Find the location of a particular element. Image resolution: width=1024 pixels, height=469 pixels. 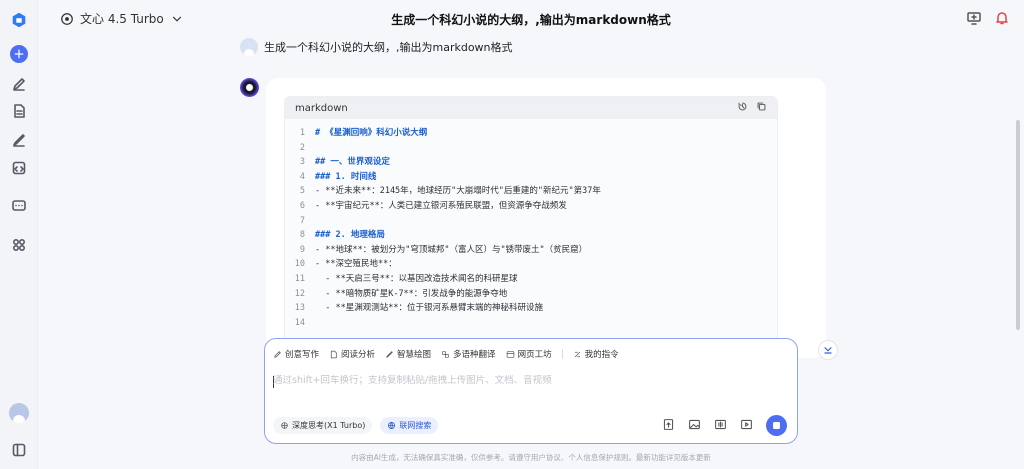

line-number: 14 is located at coordinates (299, 322).